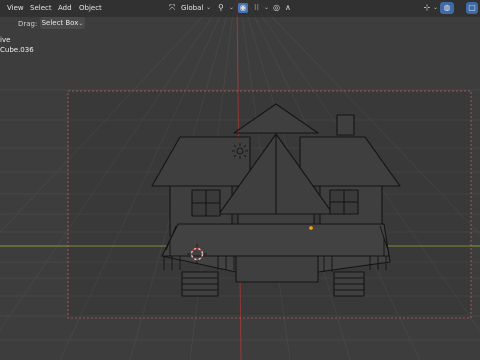 This screenshot has height=360, width=480. Describe the element at coordinates (427, 8) in the screenshot. I see `gizmo-toggle-icon: ⊹` at that location.